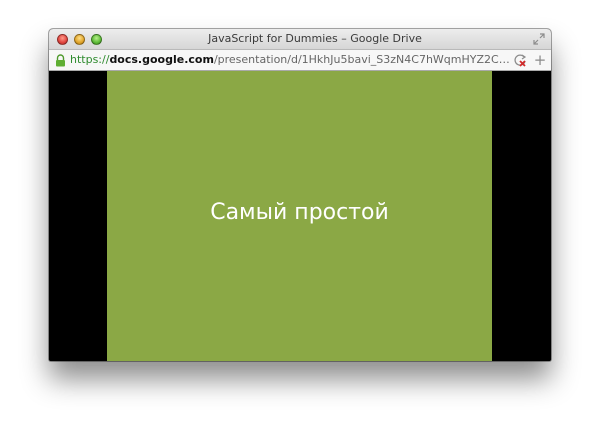 This screenshot has height=429, width=600. I want to click on lock-icon, so click(60, 60).